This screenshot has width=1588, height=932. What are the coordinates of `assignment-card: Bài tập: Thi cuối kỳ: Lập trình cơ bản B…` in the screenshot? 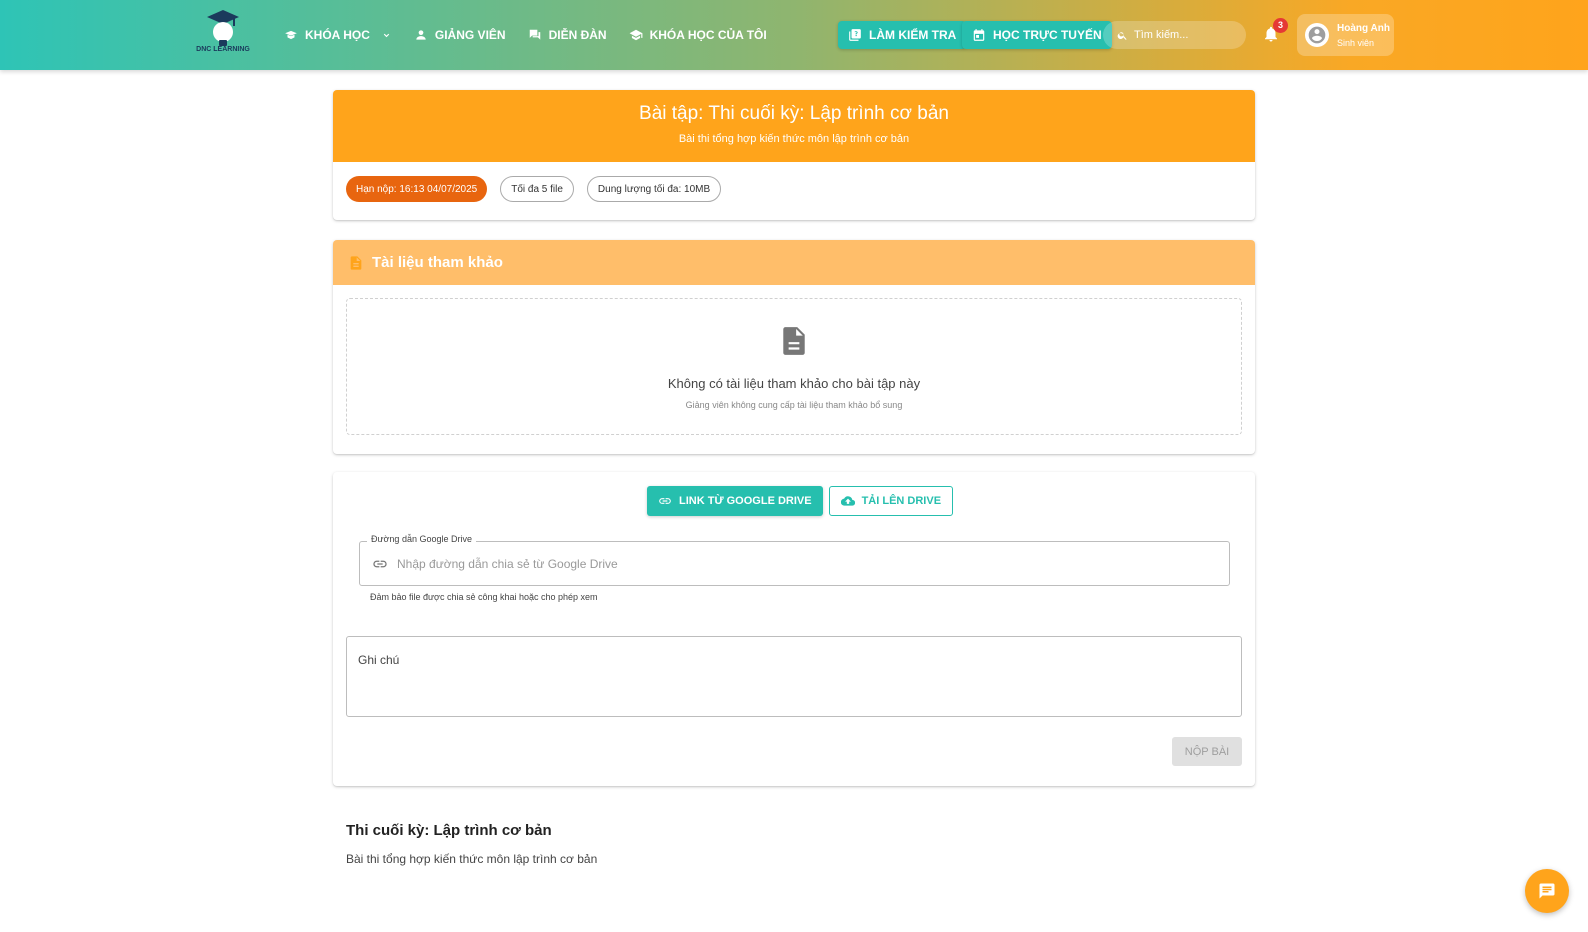 It's located at (794, 155).